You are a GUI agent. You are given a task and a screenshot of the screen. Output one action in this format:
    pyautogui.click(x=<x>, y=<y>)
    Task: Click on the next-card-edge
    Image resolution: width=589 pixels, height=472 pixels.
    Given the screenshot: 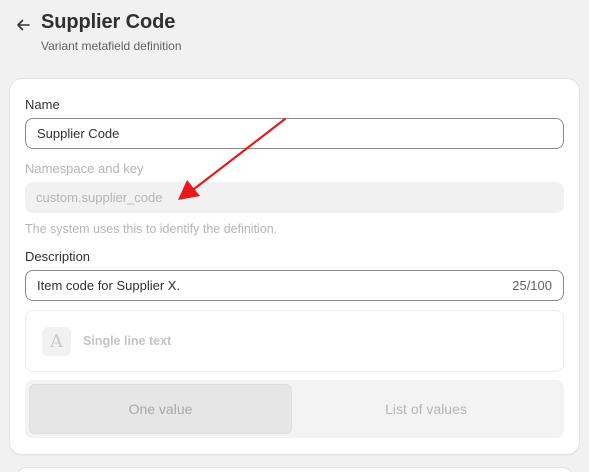 What is the action you would take?
    pyautogui.click(x=294, y=470)
    